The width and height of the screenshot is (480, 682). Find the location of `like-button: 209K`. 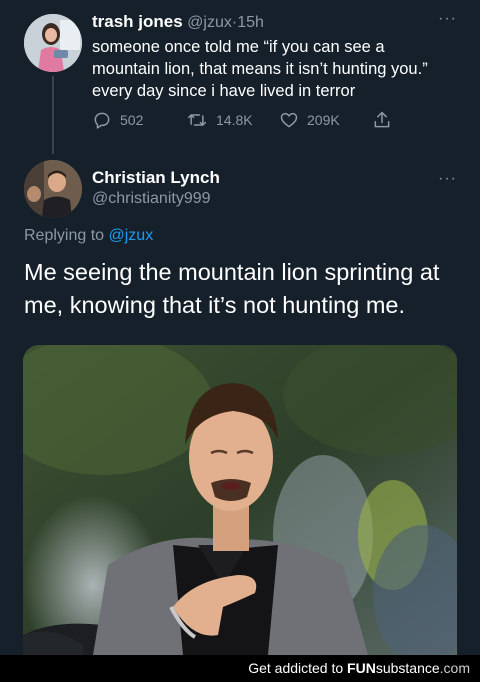

like-button: 209K is located at coordinates (309, 120).